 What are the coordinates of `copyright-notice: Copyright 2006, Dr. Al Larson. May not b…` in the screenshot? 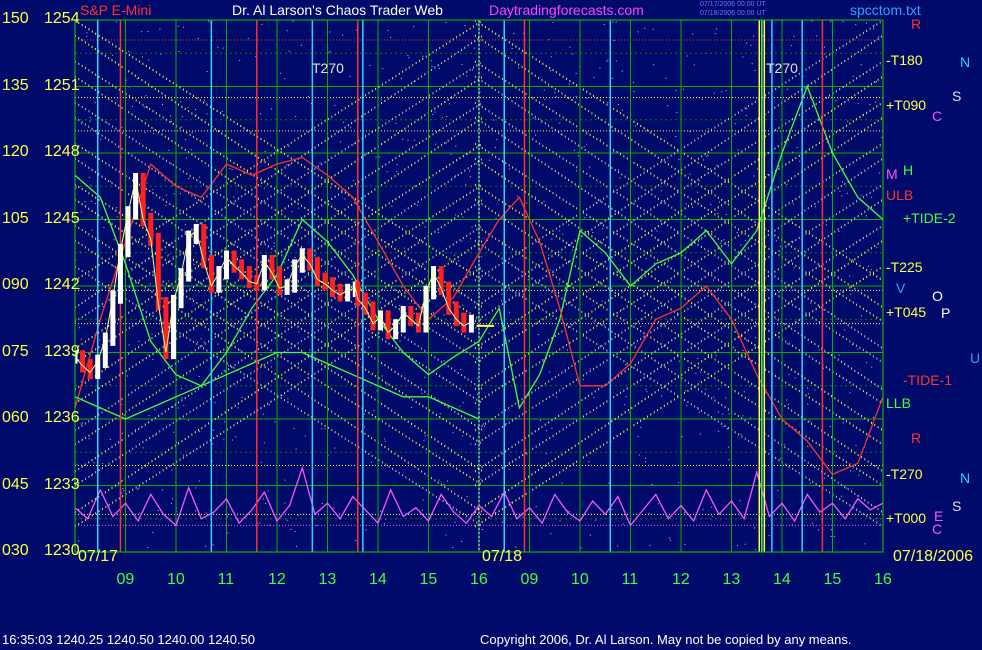 It's located at (666, 639).